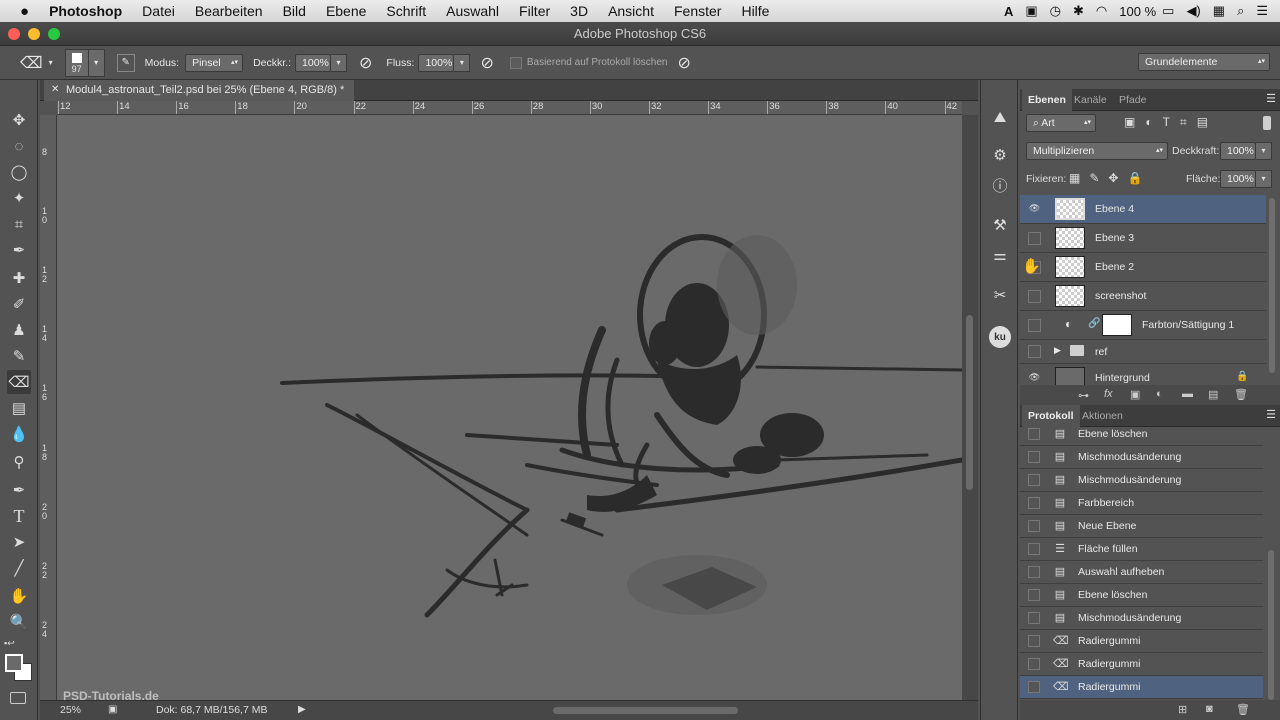  What do you see at coordinates (1061, 123) in the screenshot?
I see `layer-filter-kind-select: ⌕ Art ▴▾` at bounding box center [1061, 123].